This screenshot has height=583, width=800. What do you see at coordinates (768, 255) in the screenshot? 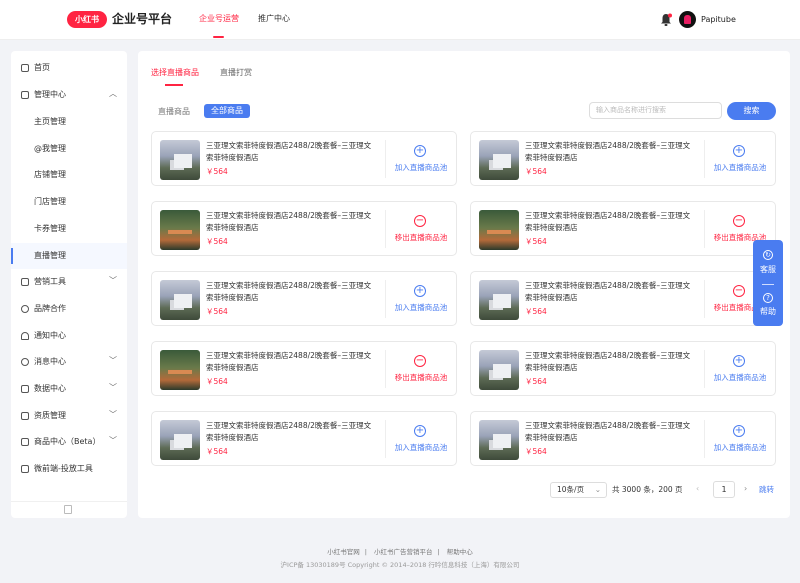
I see `refresh-icon: ↻` at bounding box center [768, 255].